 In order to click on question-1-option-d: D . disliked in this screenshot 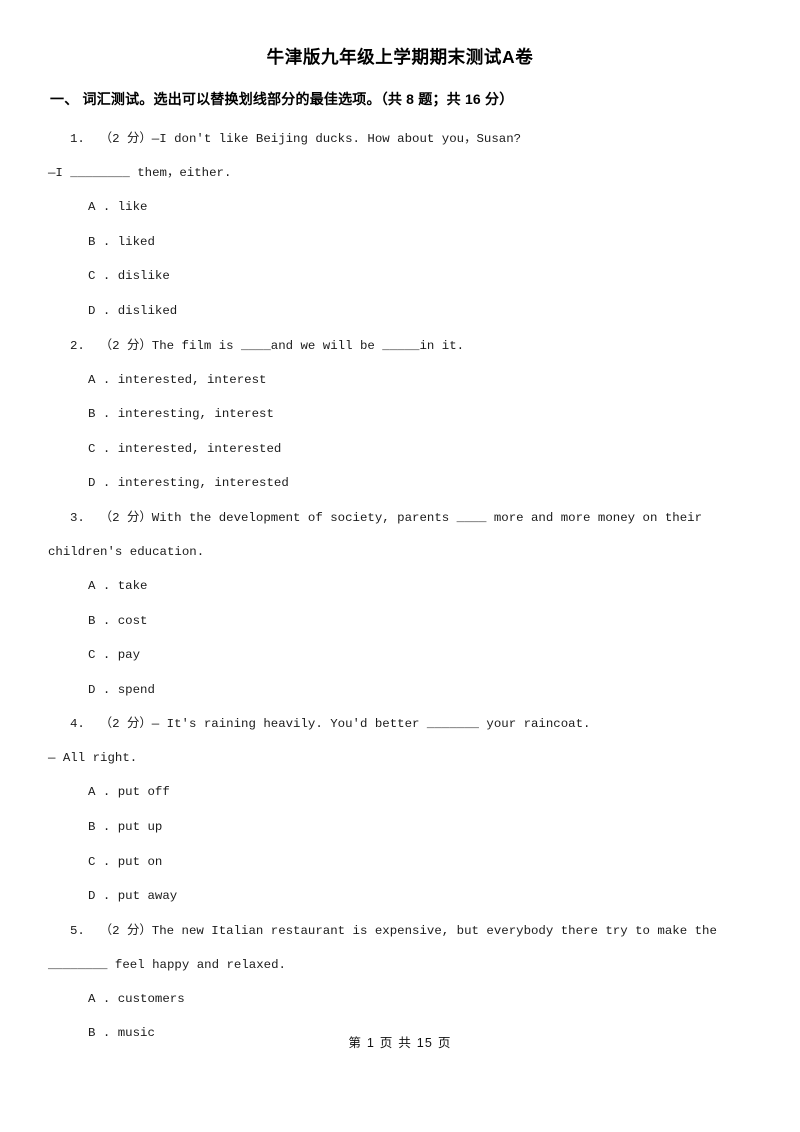, I will do `click(400, 311)`.